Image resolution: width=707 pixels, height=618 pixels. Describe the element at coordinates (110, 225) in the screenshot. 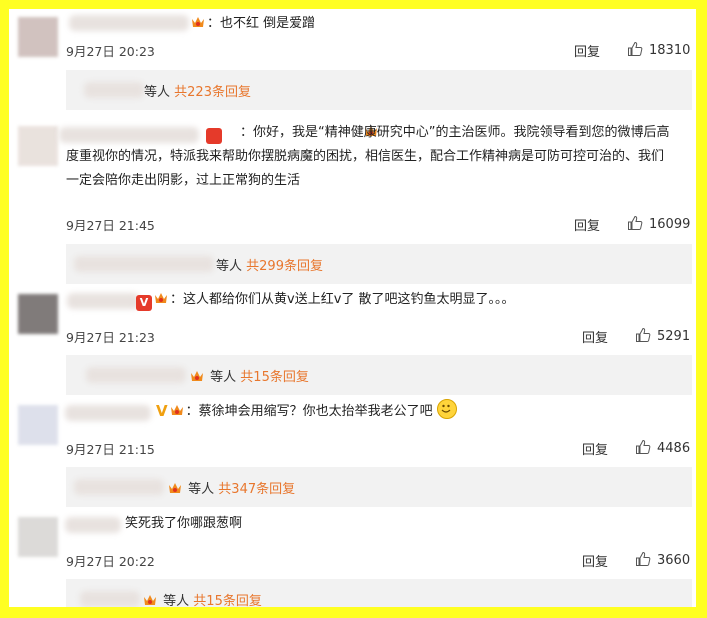

I see `comment-time: 9月27日 21:45` at that location.